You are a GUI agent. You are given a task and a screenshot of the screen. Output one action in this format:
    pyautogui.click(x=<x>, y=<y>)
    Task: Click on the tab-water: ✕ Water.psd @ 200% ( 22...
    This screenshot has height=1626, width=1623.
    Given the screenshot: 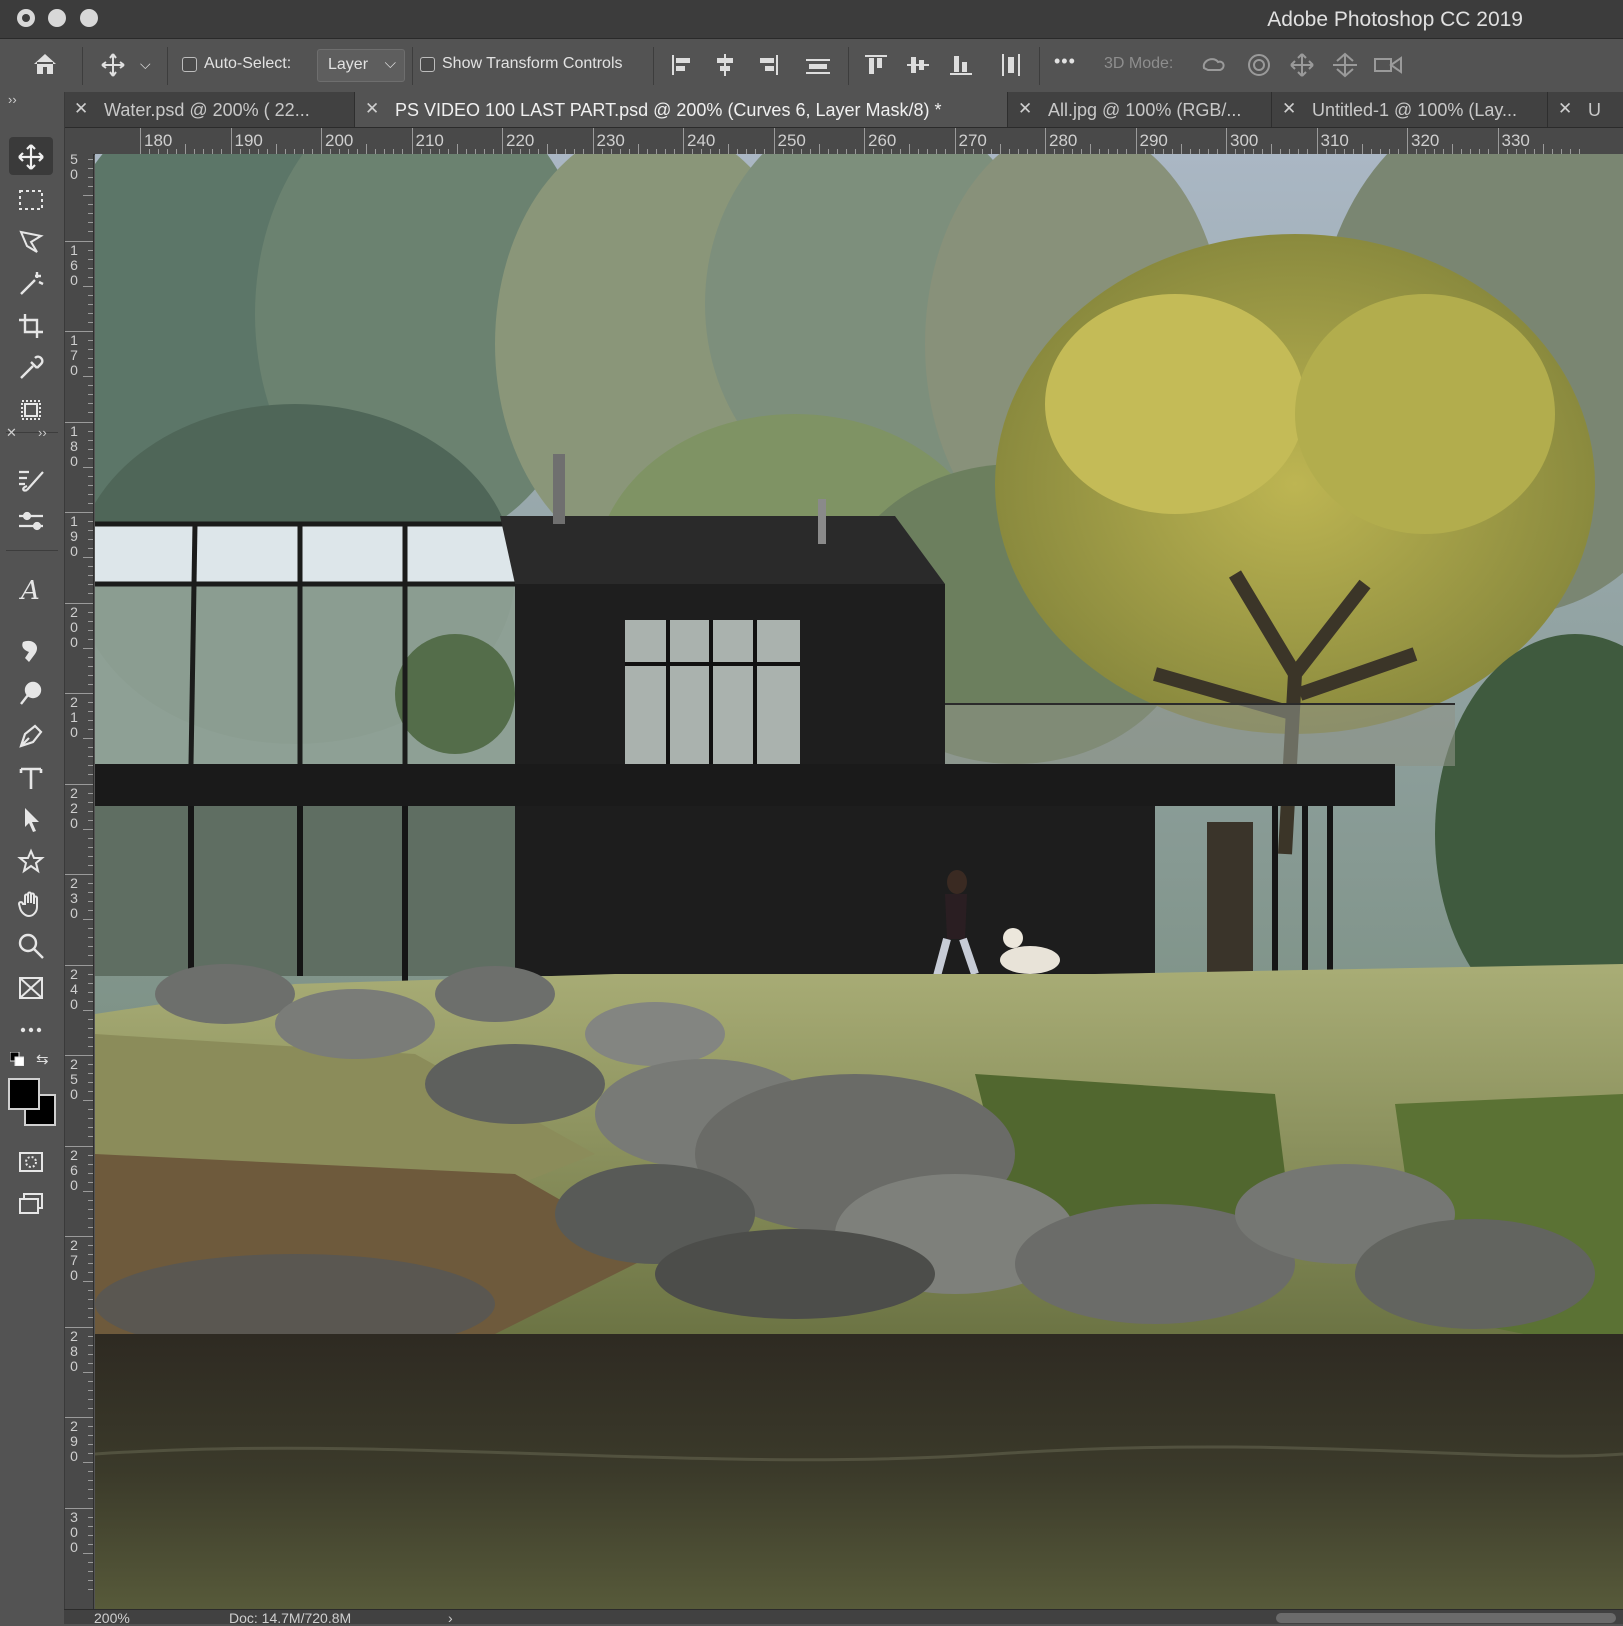 What is the action you would take?
    pyautogui.click(x=209, y=109)
    